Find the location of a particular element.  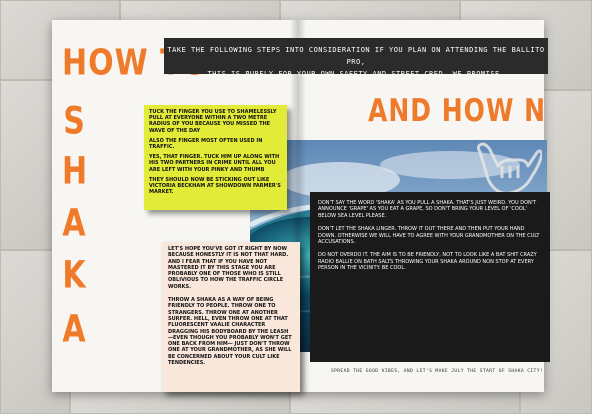

vertical-letter: S is located at coordinates (74, 121).